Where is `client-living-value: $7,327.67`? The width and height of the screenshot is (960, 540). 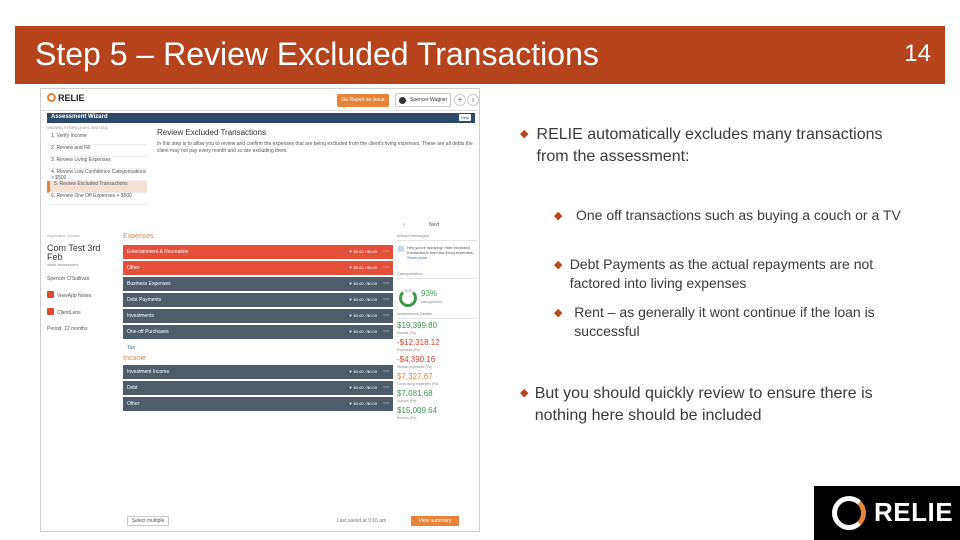 client-living-value: $7,327.67 is located at coordinates (415, 376).